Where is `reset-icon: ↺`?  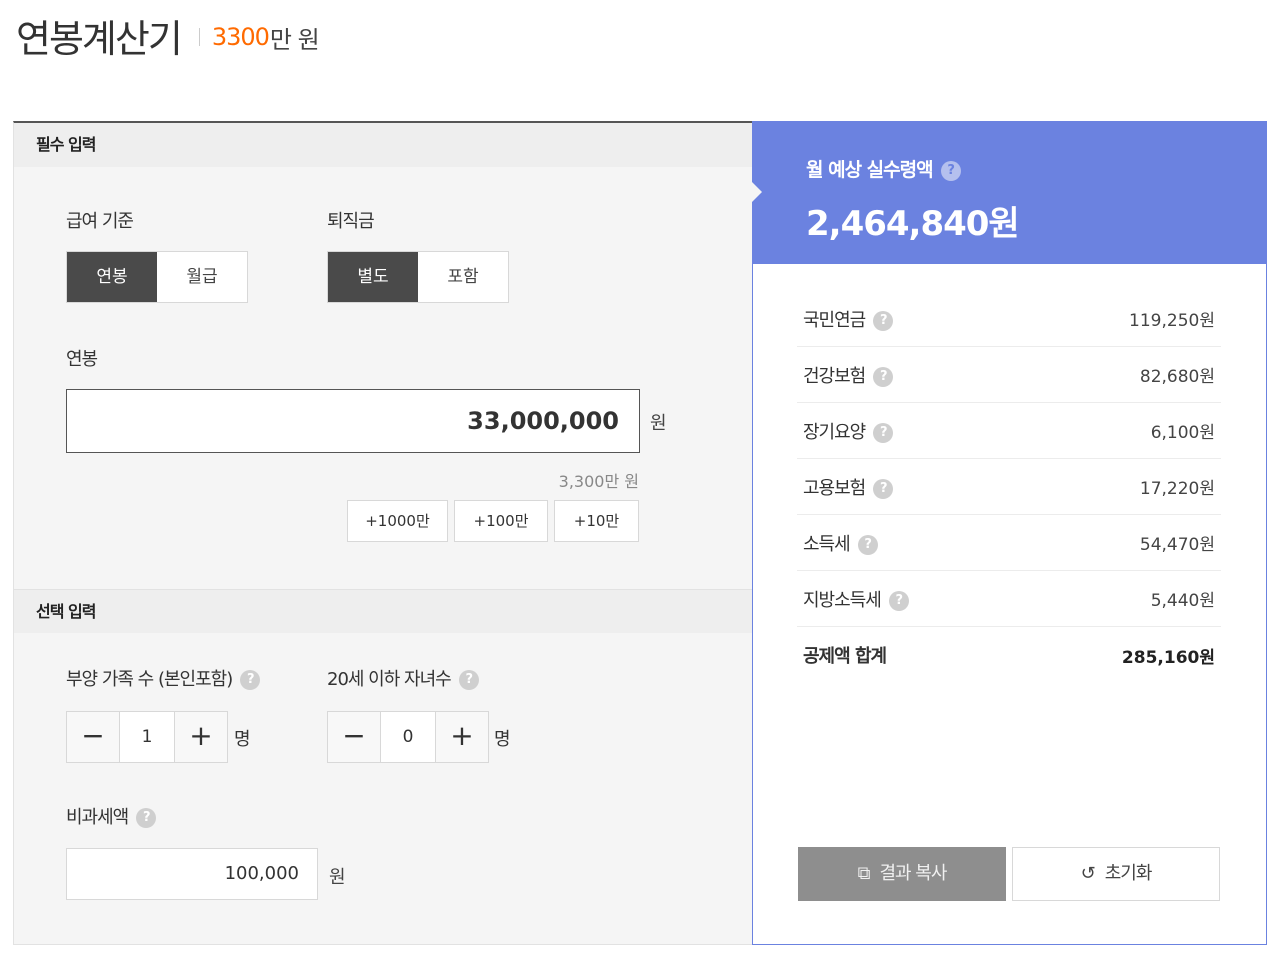 reset-icon: ↺ is located at coordinates (1088, 873).